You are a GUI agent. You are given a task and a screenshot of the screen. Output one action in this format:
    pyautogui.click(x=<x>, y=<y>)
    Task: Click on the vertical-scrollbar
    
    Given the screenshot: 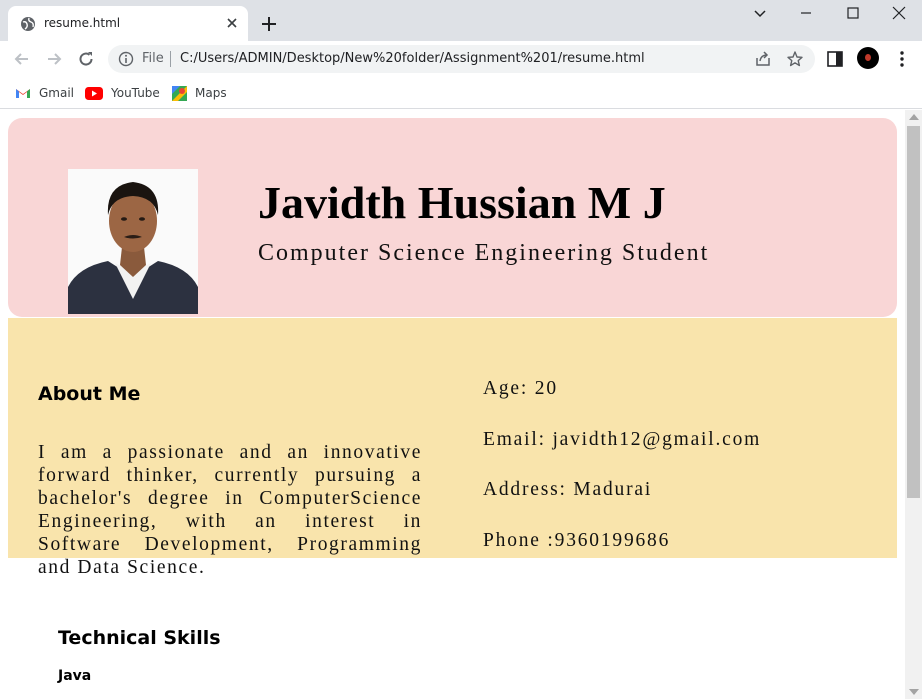 What is the action you would take?
    pyautogui.click(x=913, y=404)
    